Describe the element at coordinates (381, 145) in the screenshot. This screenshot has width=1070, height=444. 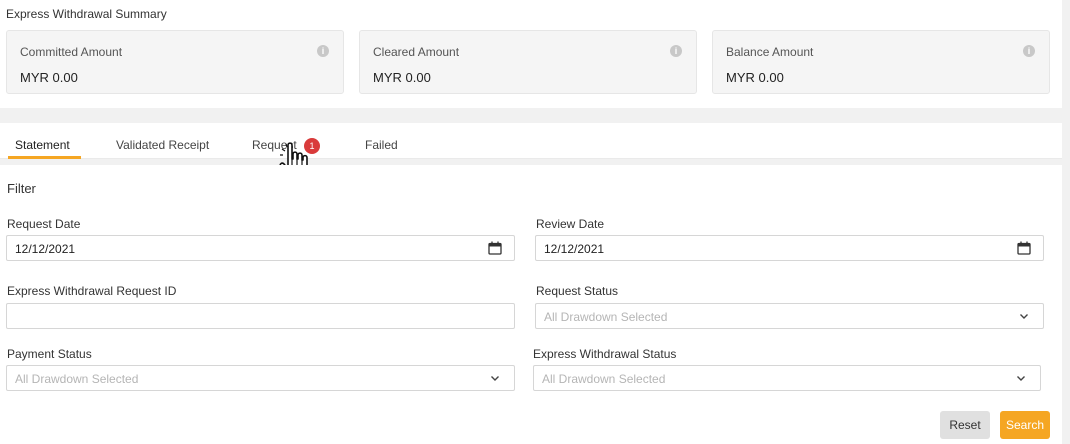
I see `tab-failed: Failed` at that location.